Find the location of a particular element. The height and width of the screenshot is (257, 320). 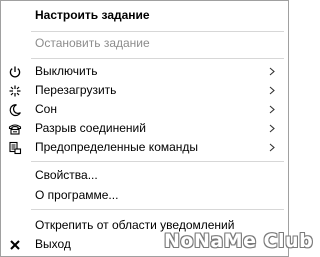

watermark: NoNaMe Club is located at coordinates (239, 241).